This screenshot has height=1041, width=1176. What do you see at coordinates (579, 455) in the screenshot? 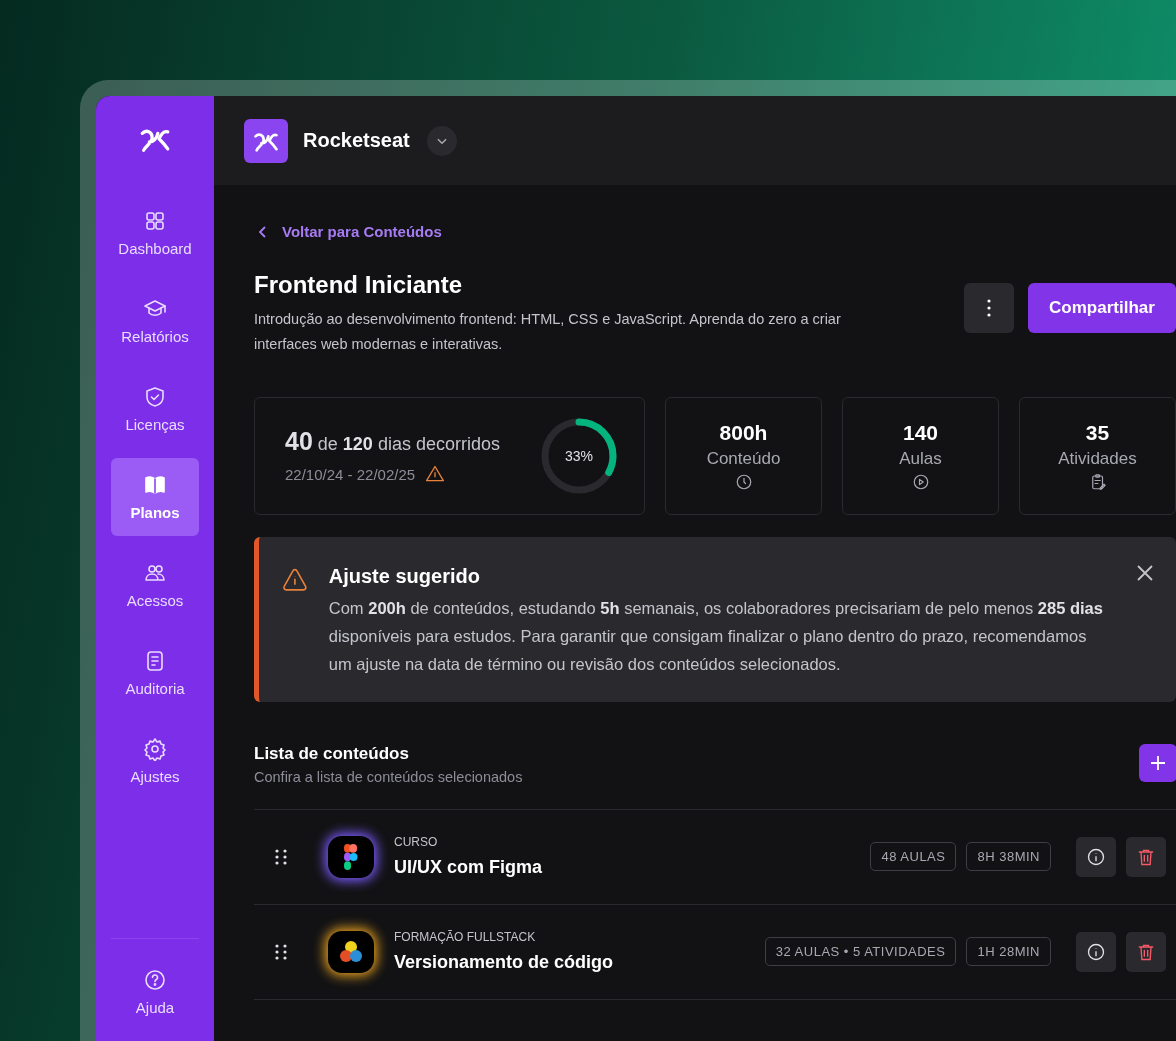
I see `progress-percent: 33%` at bounding box center [579, 455].